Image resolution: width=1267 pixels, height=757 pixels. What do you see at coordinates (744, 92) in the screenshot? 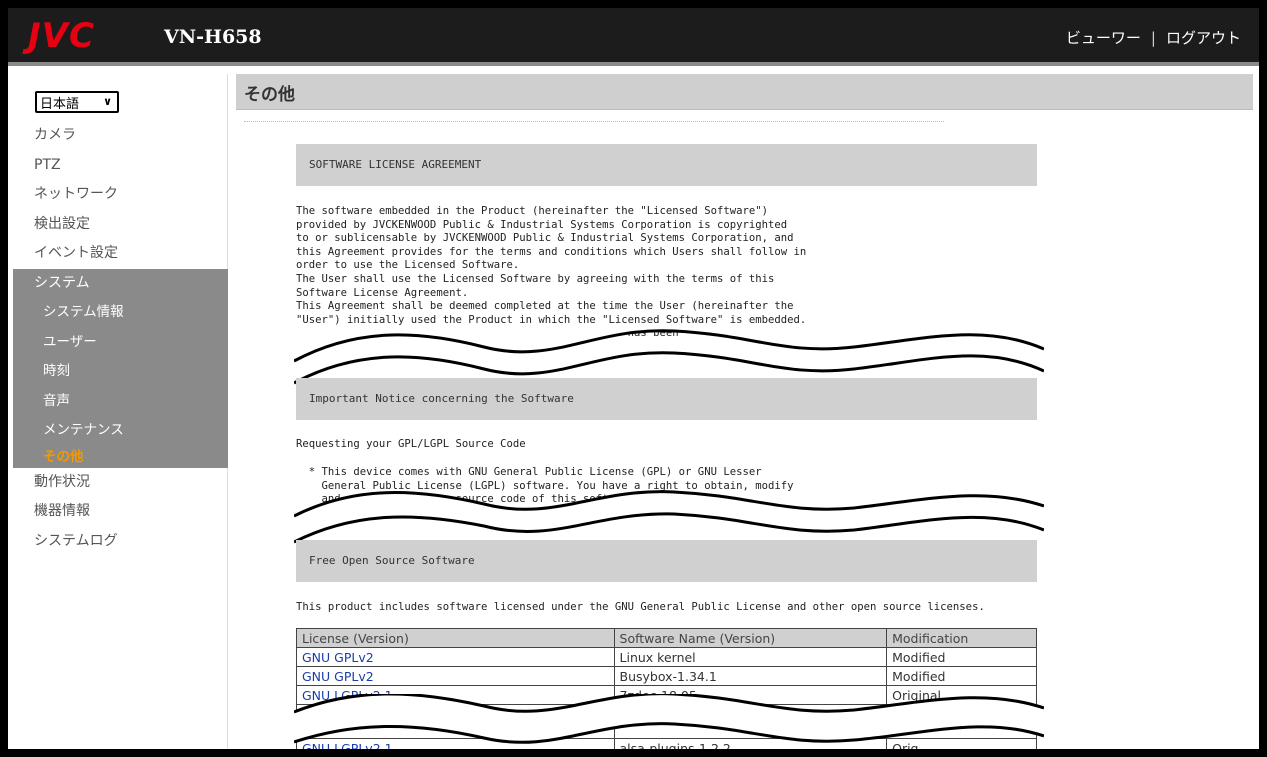
I see `page-title-bar: その他` at bounding box center [744, 92].